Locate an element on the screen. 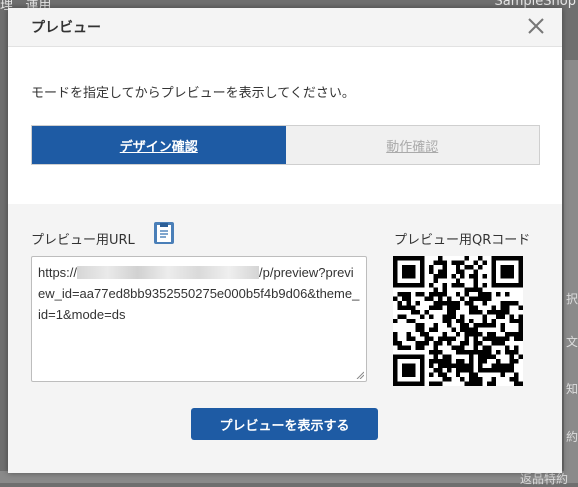  qr-label: プレビュー用QRコード is located at coordinates (462, 240).